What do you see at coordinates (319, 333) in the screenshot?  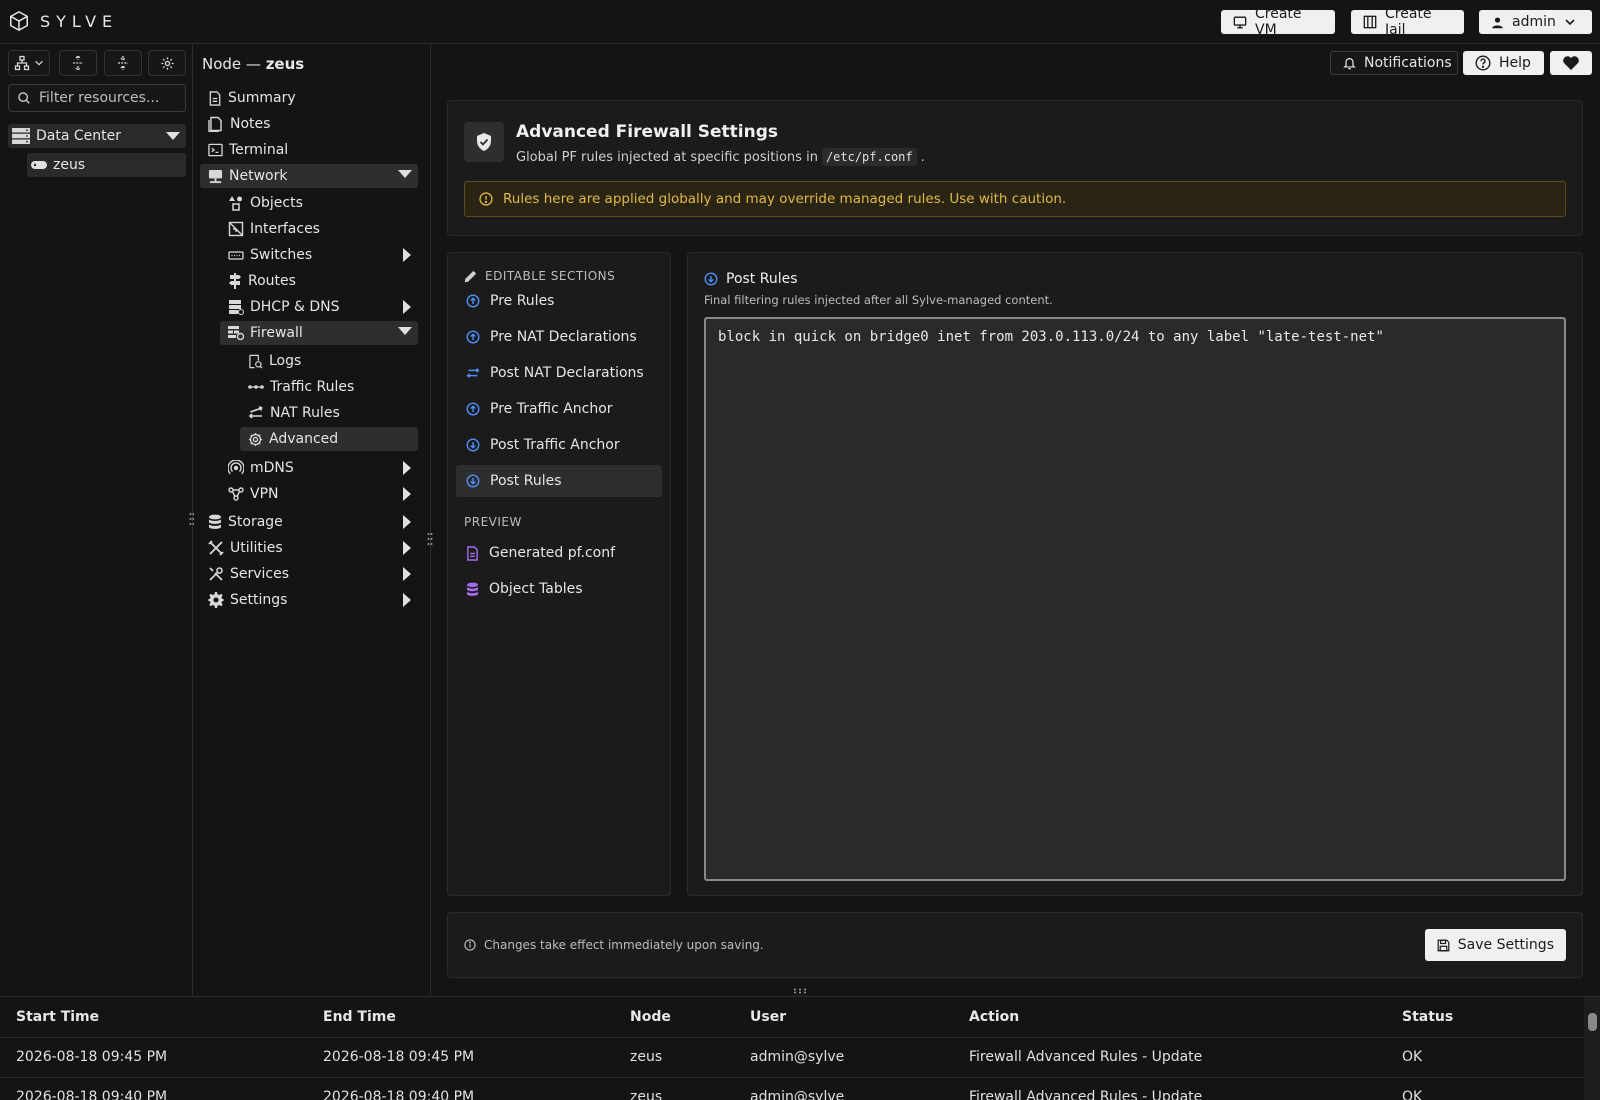 I see `nav-firewall: Firewall` at bounding box center [319, 333].